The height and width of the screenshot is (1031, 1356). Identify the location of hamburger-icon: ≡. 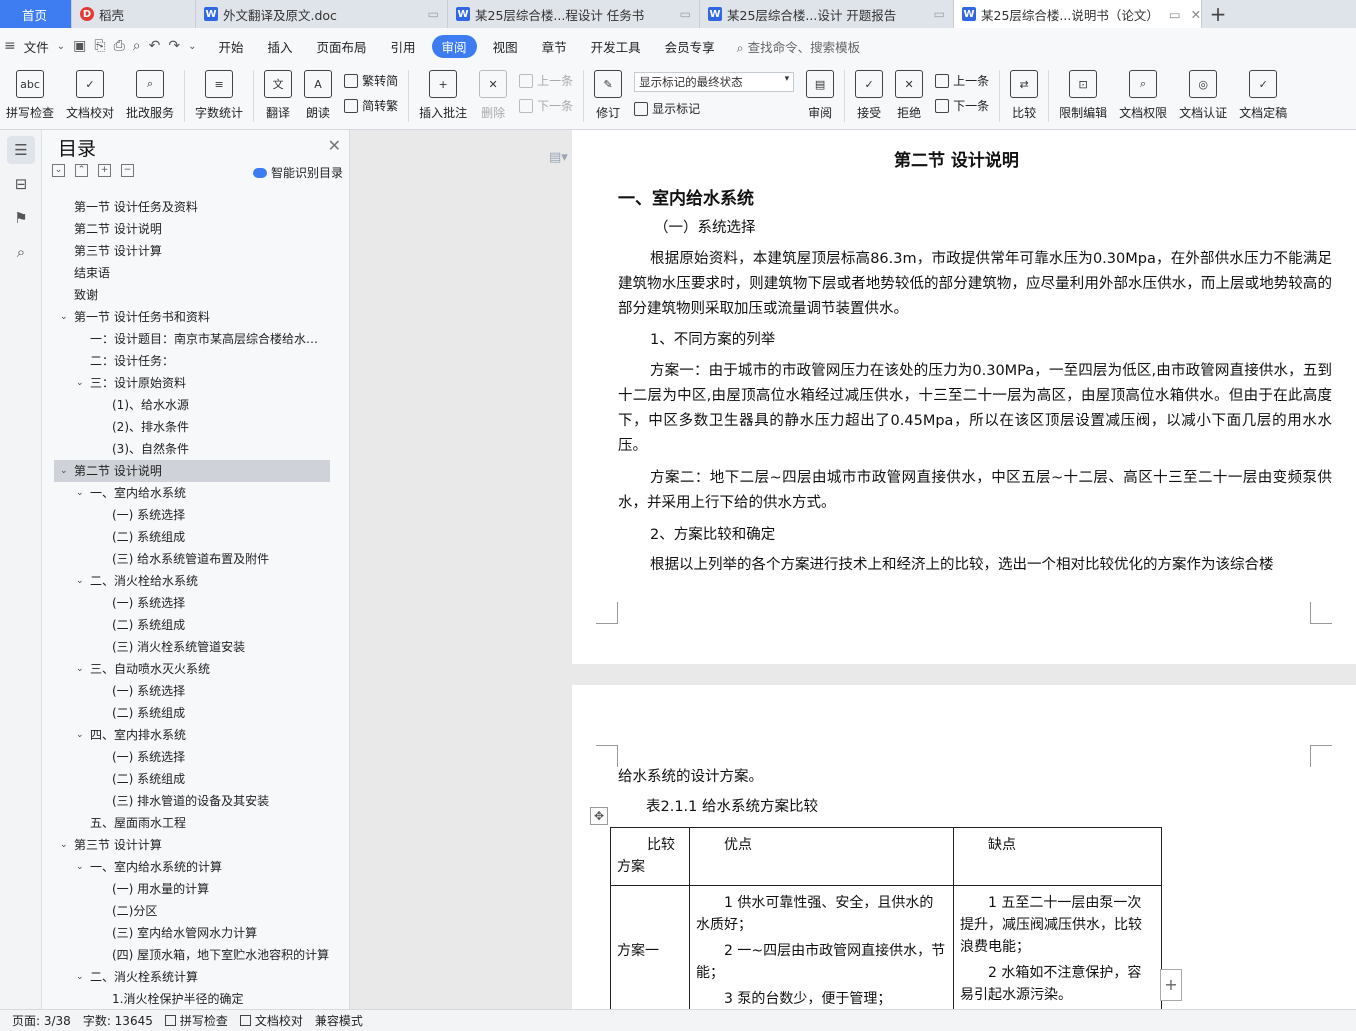
(10, 46).